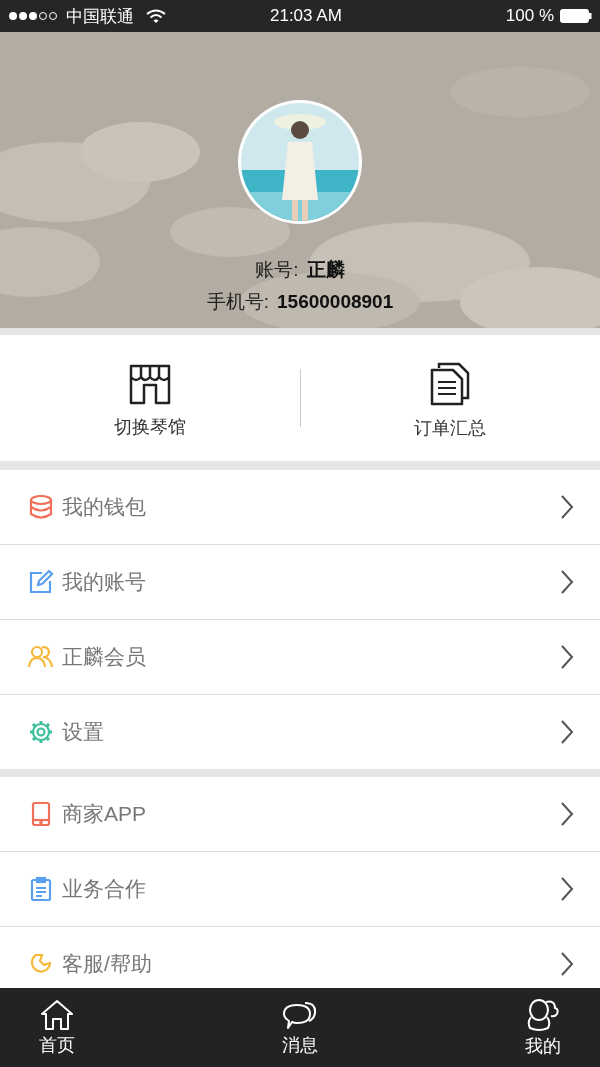 Image resolution: width=600 pixels, height=1067 pixels. What do you see at coordinates (149, 384) in the screenshot?
I see `storefront-icon` at bounding box center [149, 384].